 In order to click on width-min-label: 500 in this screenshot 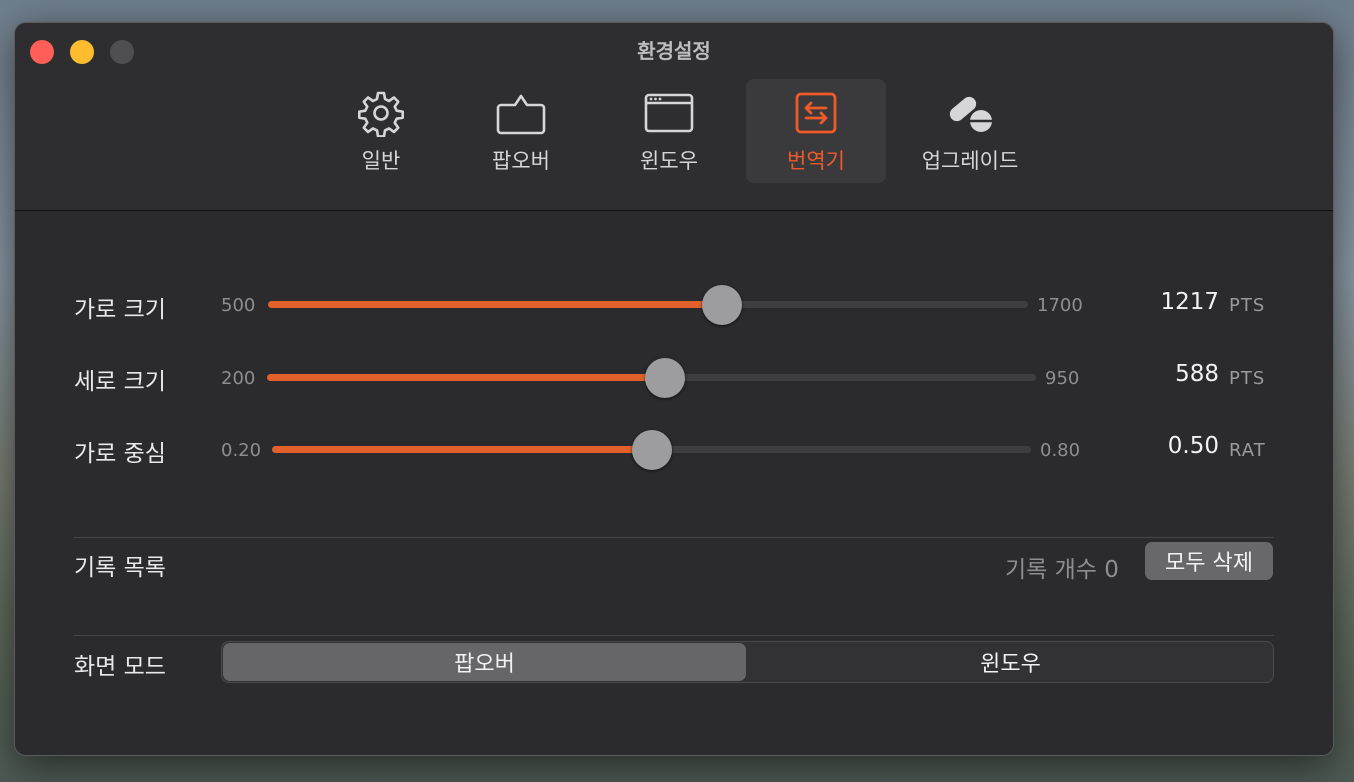, I will do `click(238, 305)`.